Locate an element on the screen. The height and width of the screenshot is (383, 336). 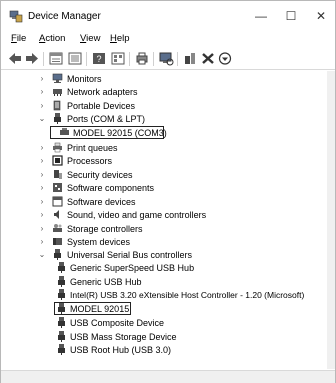
tree-node-usb-composite-device: USB Composite Device is located at coordinates (164, 323).